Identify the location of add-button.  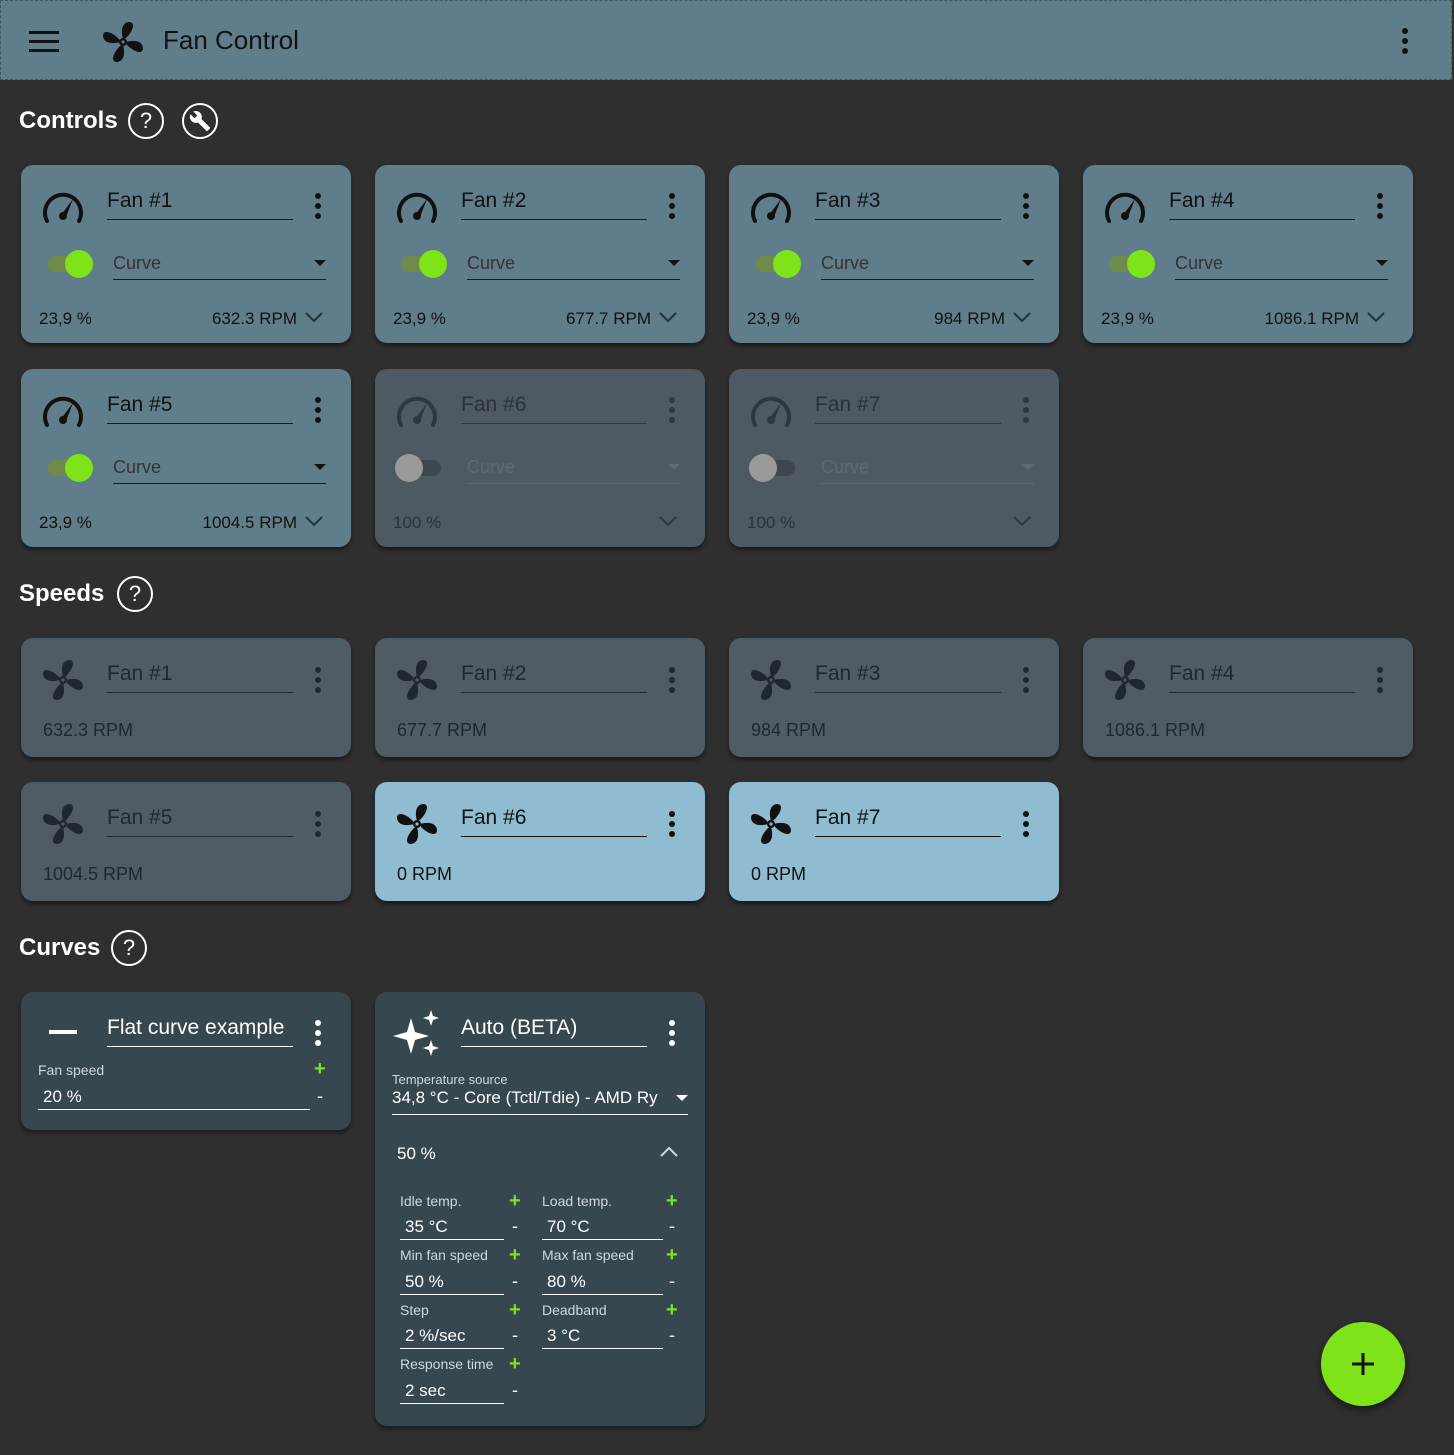
(1363, 1364).